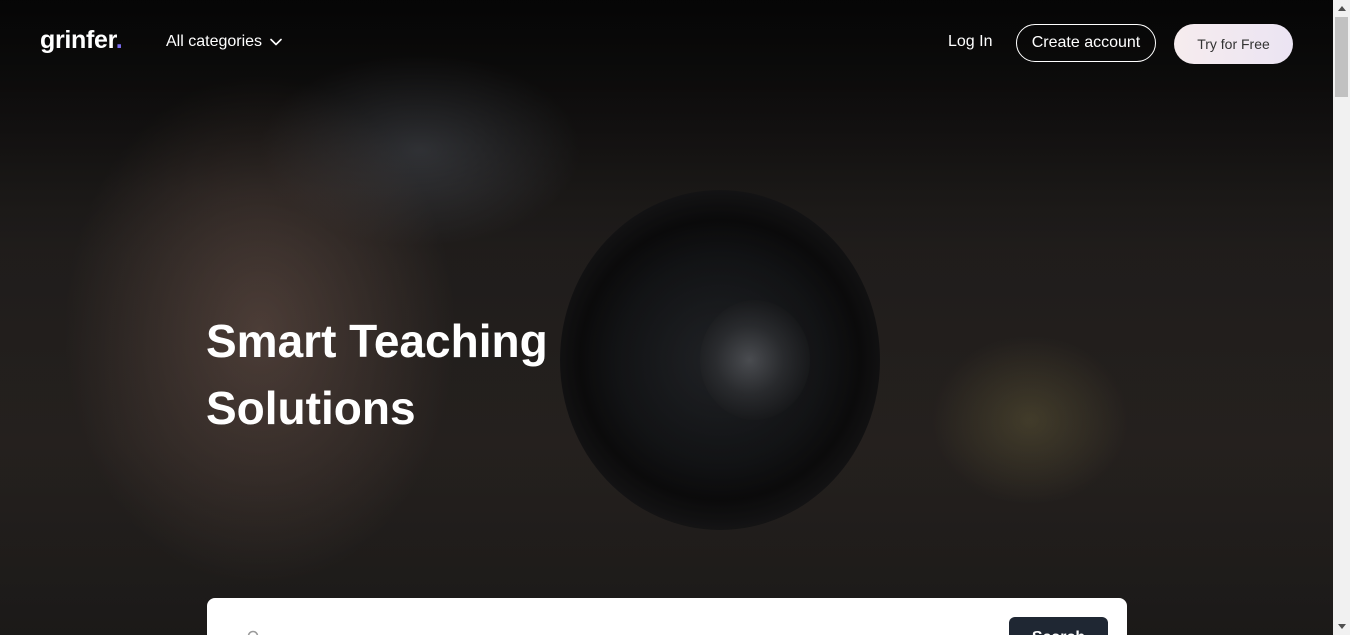 The width and height of the screenshot is (1350, 635). I want to click on all-categories-dropdown: All categories, so click(224, 42).